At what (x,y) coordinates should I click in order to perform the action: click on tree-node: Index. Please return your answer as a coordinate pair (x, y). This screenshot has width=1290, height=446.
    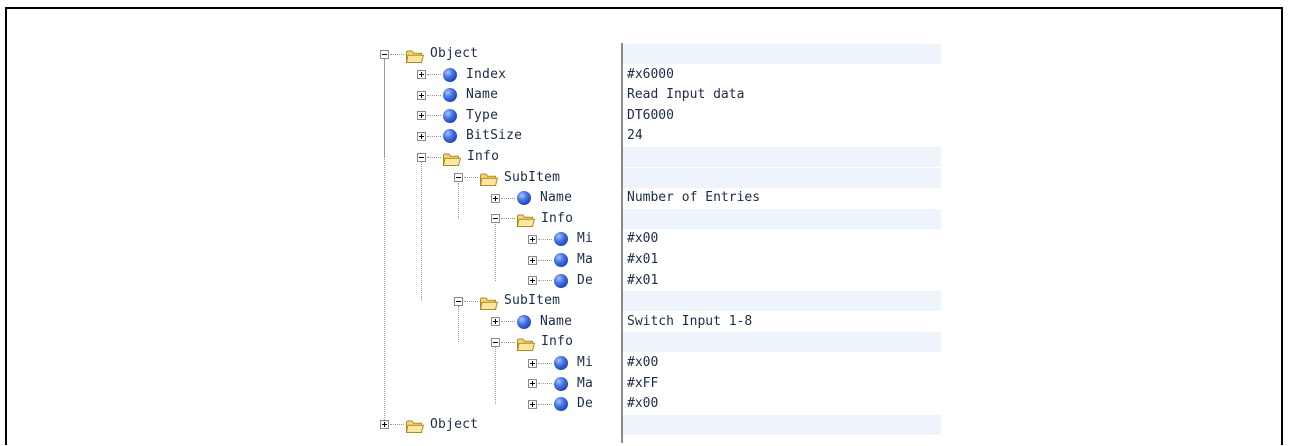
    Looking at the image, I should click on (461, 75).